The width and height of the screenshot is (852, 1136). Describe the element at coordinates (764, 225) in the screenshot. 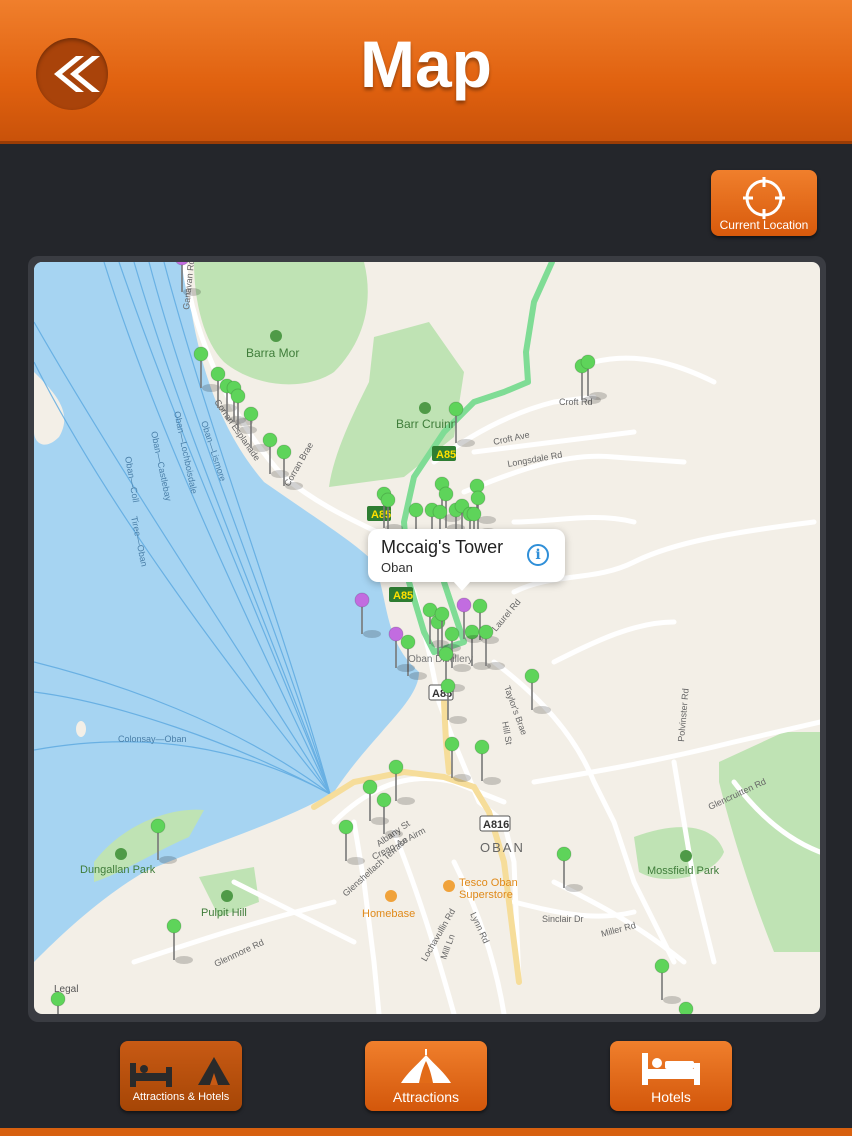

I see `current-location-label: Current Location` at that location.